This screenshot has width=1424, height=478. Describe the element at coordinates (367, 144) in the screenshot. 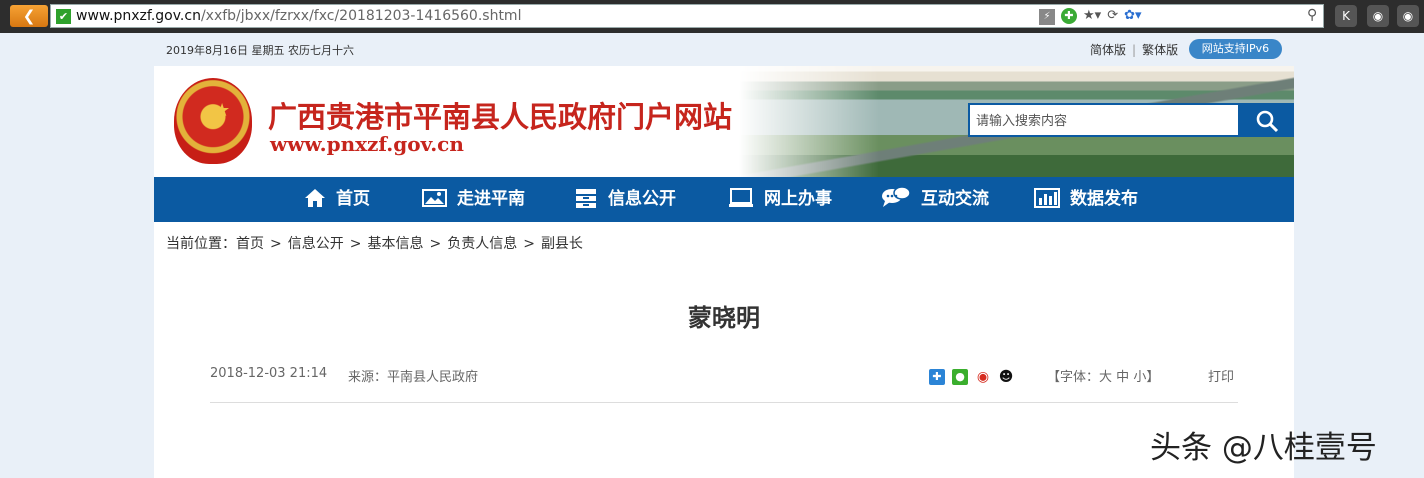

I see `site-domain: www.pnxzf.gov.cn` at that location.